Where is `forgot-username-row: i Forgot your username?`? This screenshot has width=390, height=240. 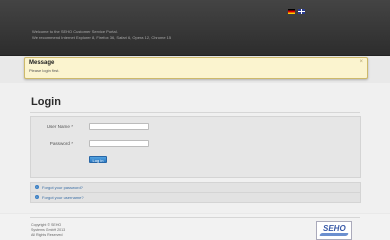 forgot-username-row: i Forgot your username? is located at coordinates (195, 197).